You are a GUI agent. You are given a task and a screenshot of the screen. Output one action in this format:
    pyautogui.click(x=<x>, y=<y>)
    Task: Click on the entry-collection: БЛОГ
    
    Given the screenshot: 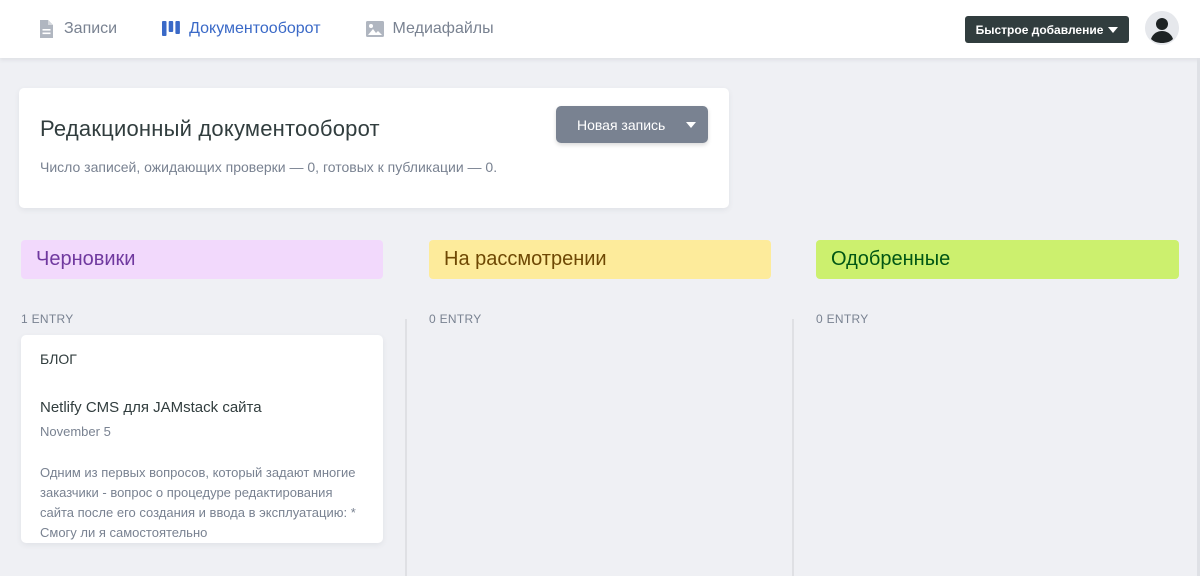 What is the action you would take?
    pyautogui.click(x=58, y=359)
    